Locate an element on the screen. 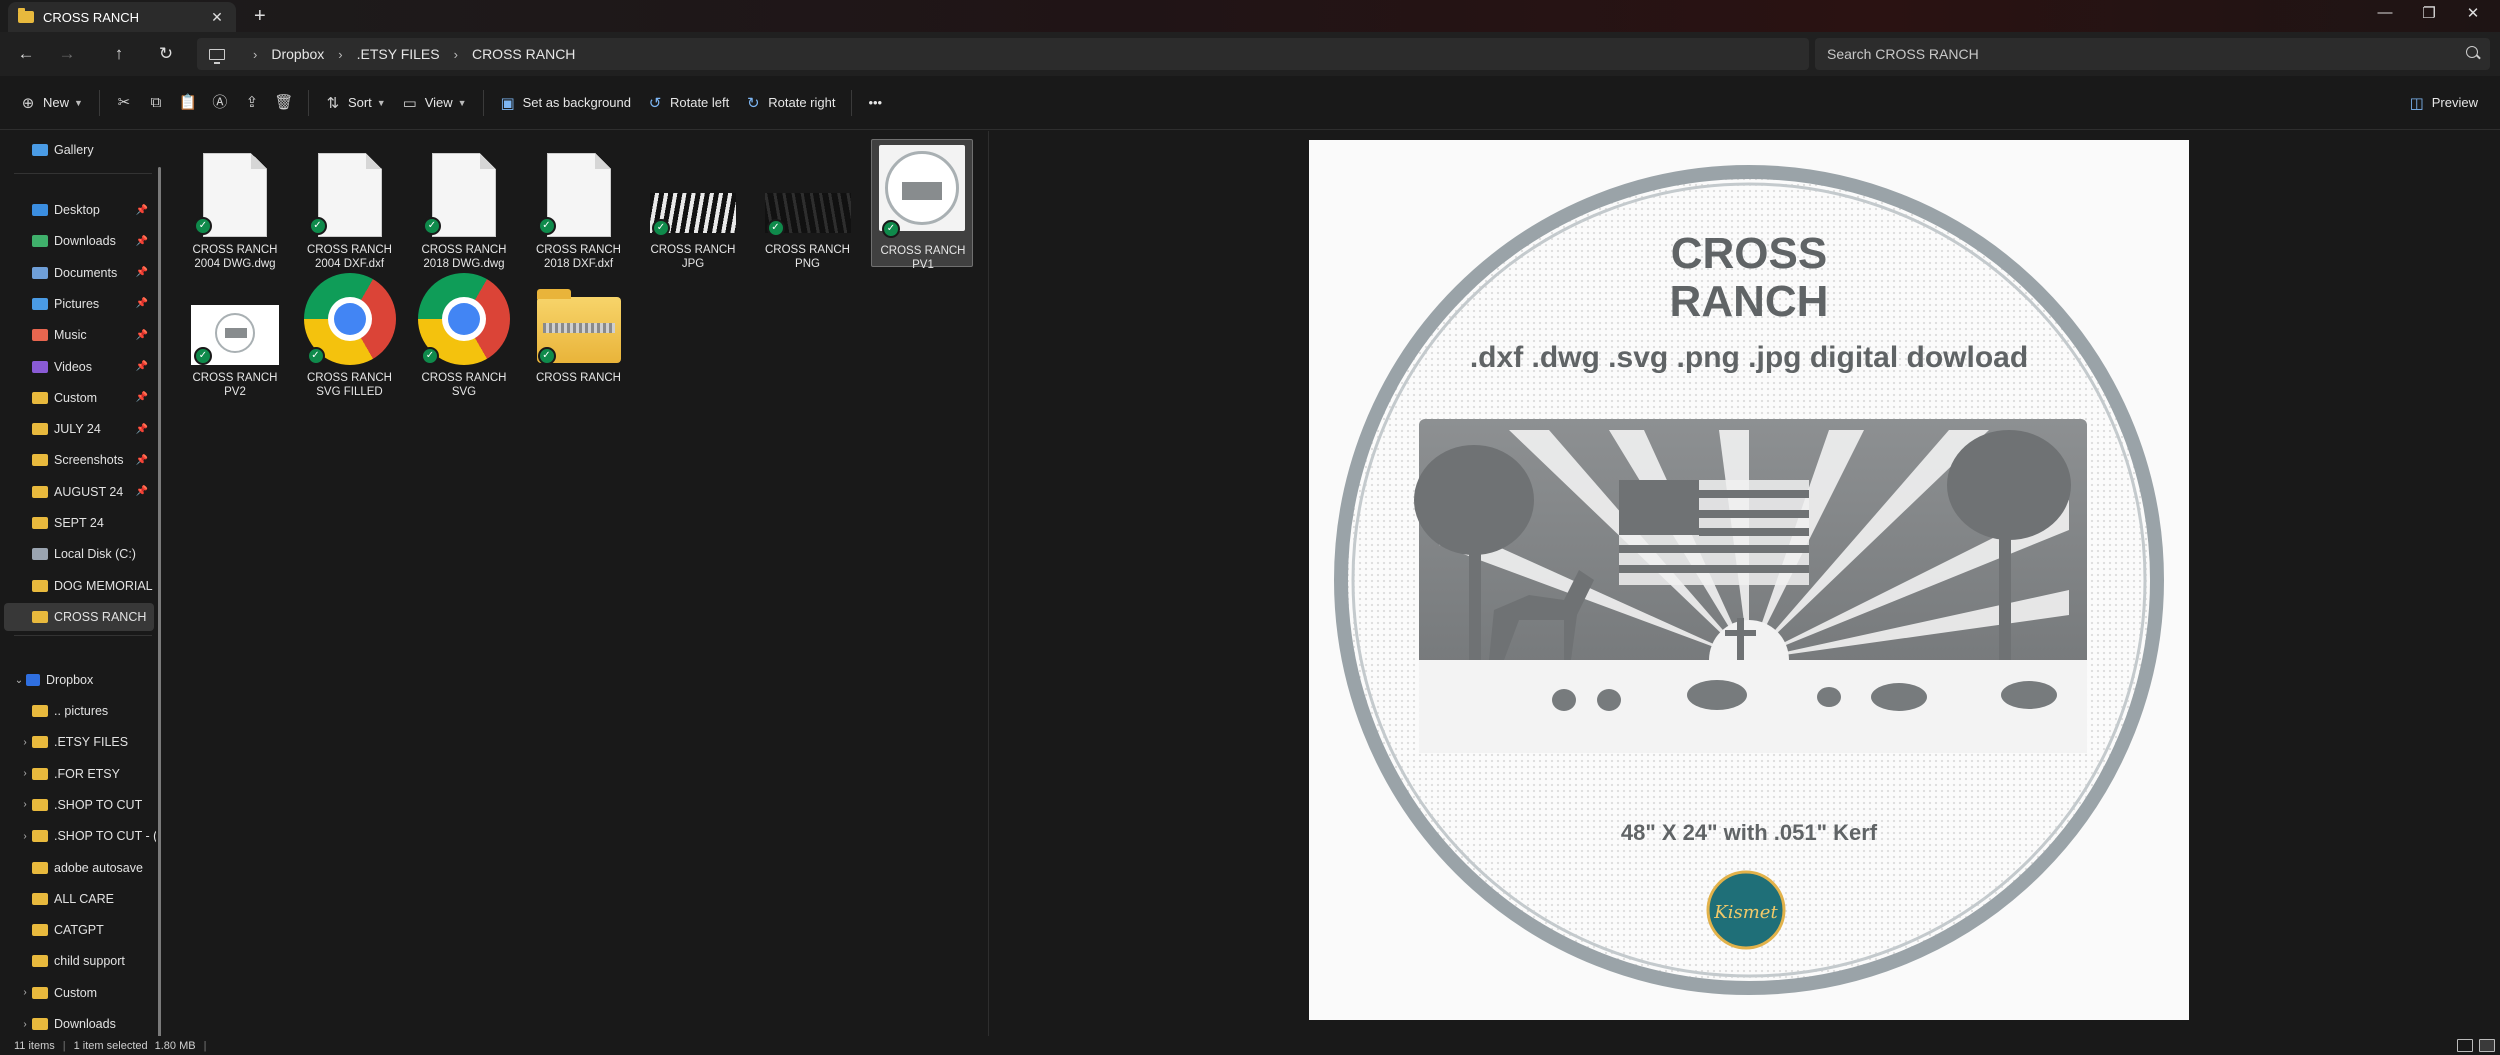  large-icons-view-toggle is located at coordinates (2487, 1045).